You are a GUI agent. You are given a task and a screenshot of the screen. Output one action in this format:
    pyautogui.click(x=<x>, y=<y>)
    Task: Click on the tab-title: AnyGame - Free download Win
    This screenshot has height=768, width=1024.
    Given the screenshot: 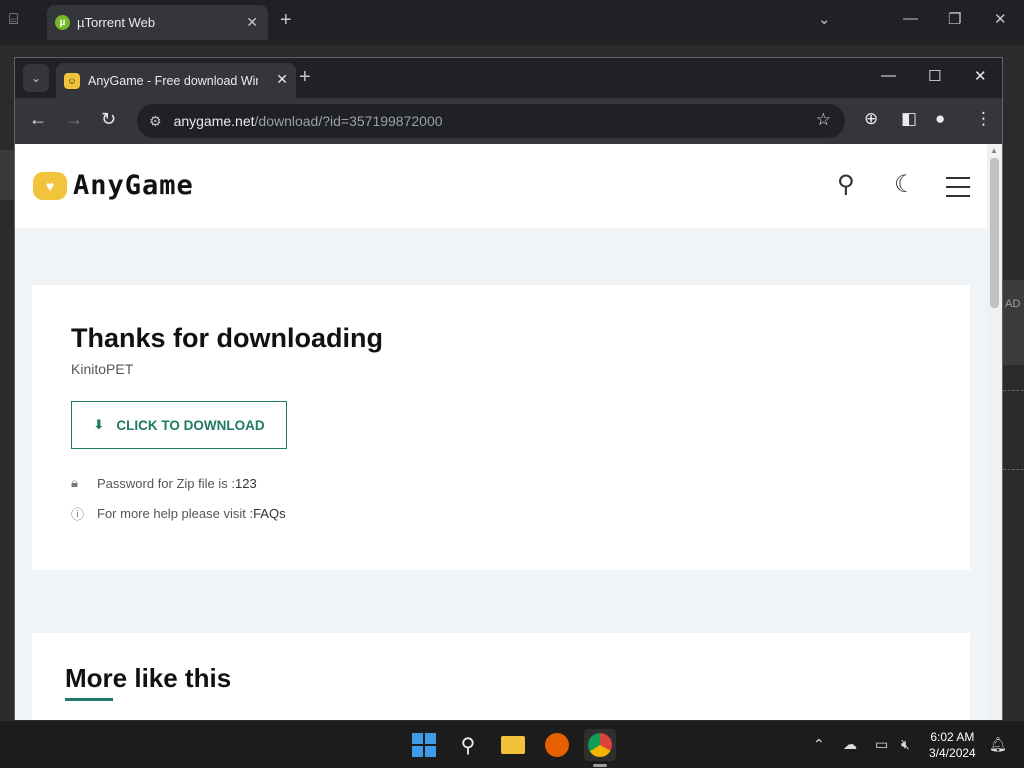 What is the action you would take?
    pyautogui.click(x=173, y=80)
    